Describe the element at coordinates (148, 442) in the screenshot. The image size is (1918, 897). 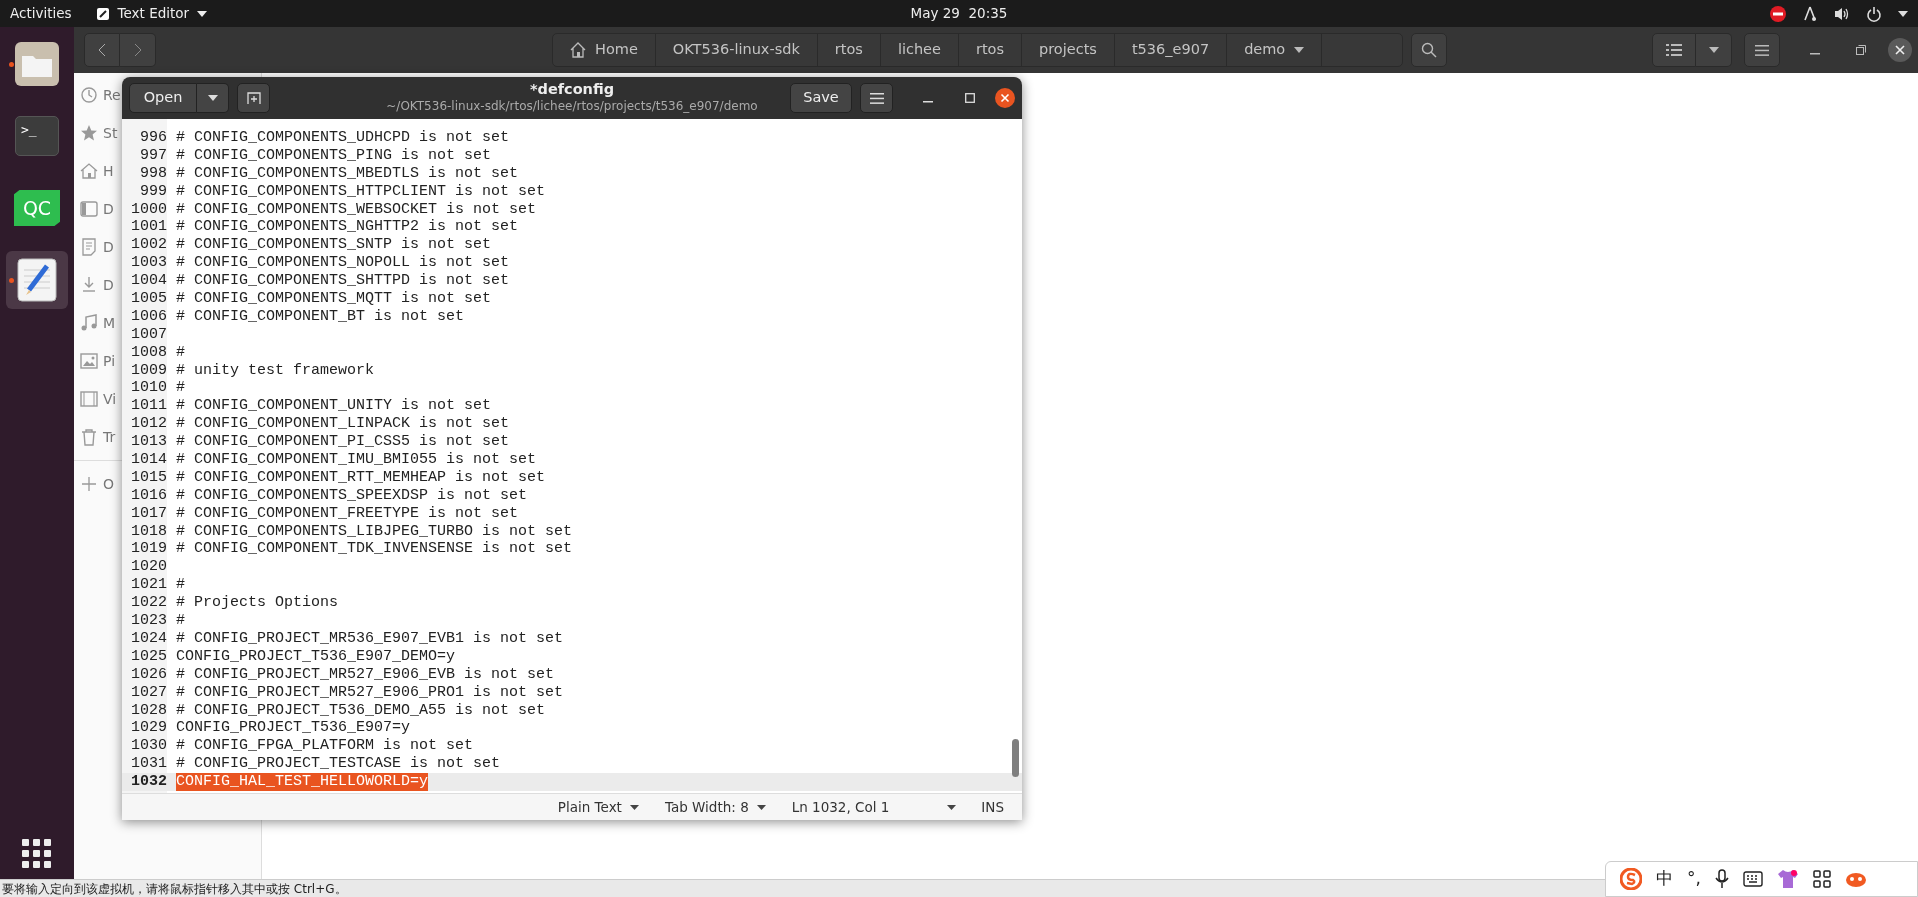
I see `line-number: 1013` at that location.